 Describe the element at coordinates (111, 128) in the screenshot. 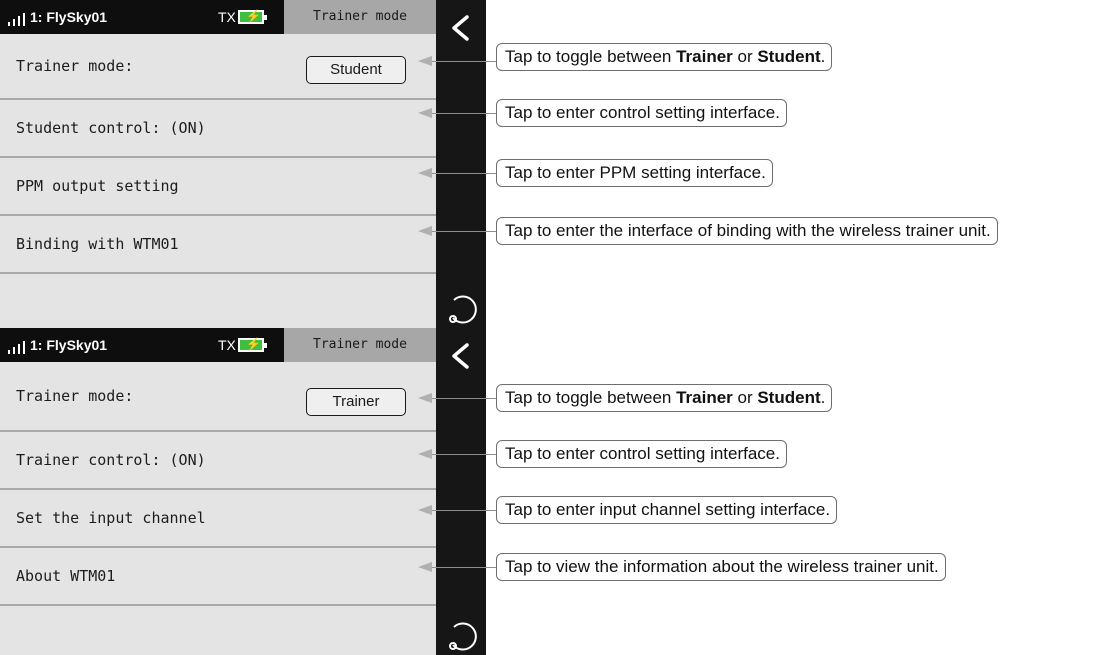

I see `row-label: Student control: (ON)` at that location.